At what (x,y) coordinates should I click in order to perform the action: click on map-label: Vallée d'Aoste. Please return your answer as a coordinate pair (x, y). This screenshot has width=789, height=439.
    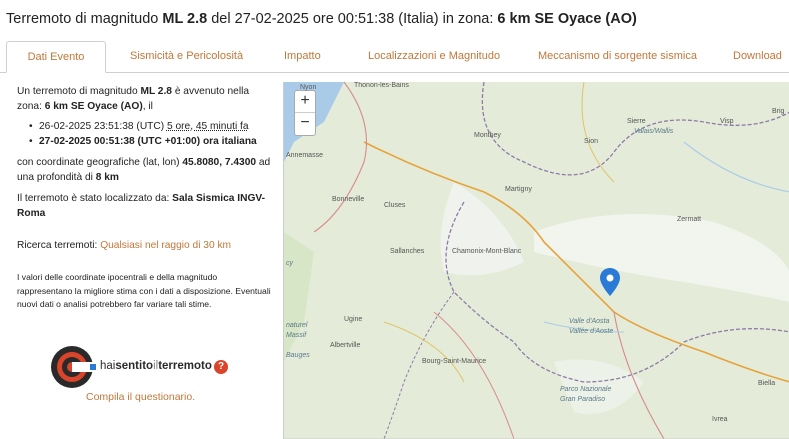
    Looking at the image, I should click on (591, 331).